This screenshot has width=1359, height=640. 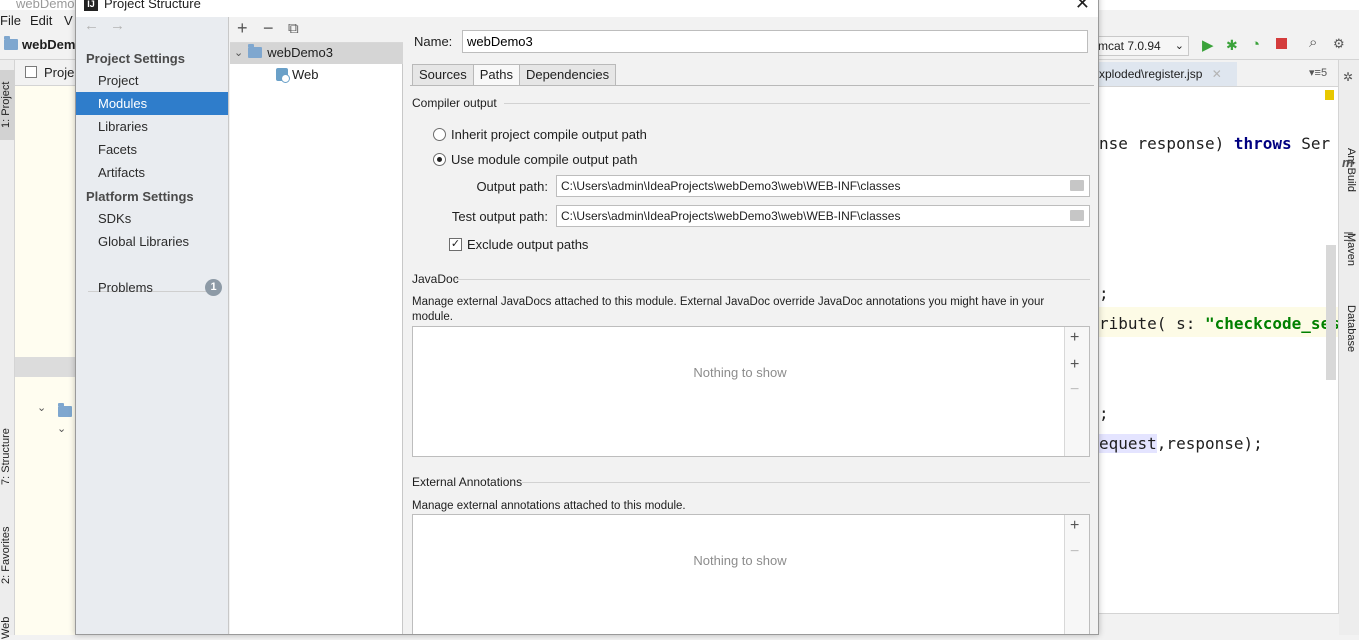 What do you see at coordinates (806, 482) in the screenshot?
I see `group-divider` at bounding box center [806, 482].